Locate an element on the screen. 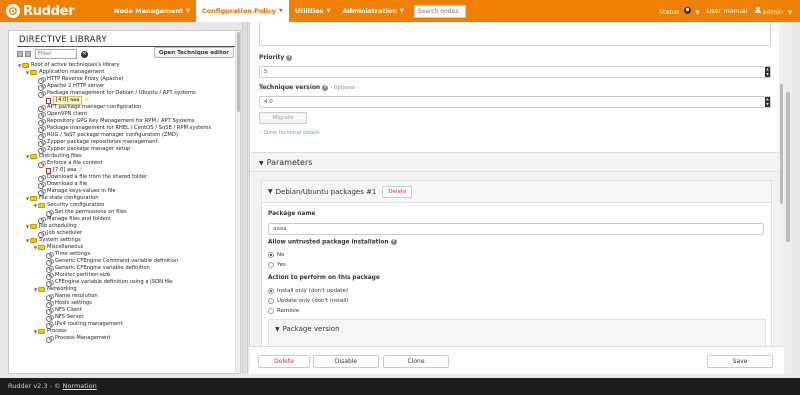 The height and width of the screenshot is (395, 800). tree-node: Download a file from the shared folder is located at coordinates (127, 178).